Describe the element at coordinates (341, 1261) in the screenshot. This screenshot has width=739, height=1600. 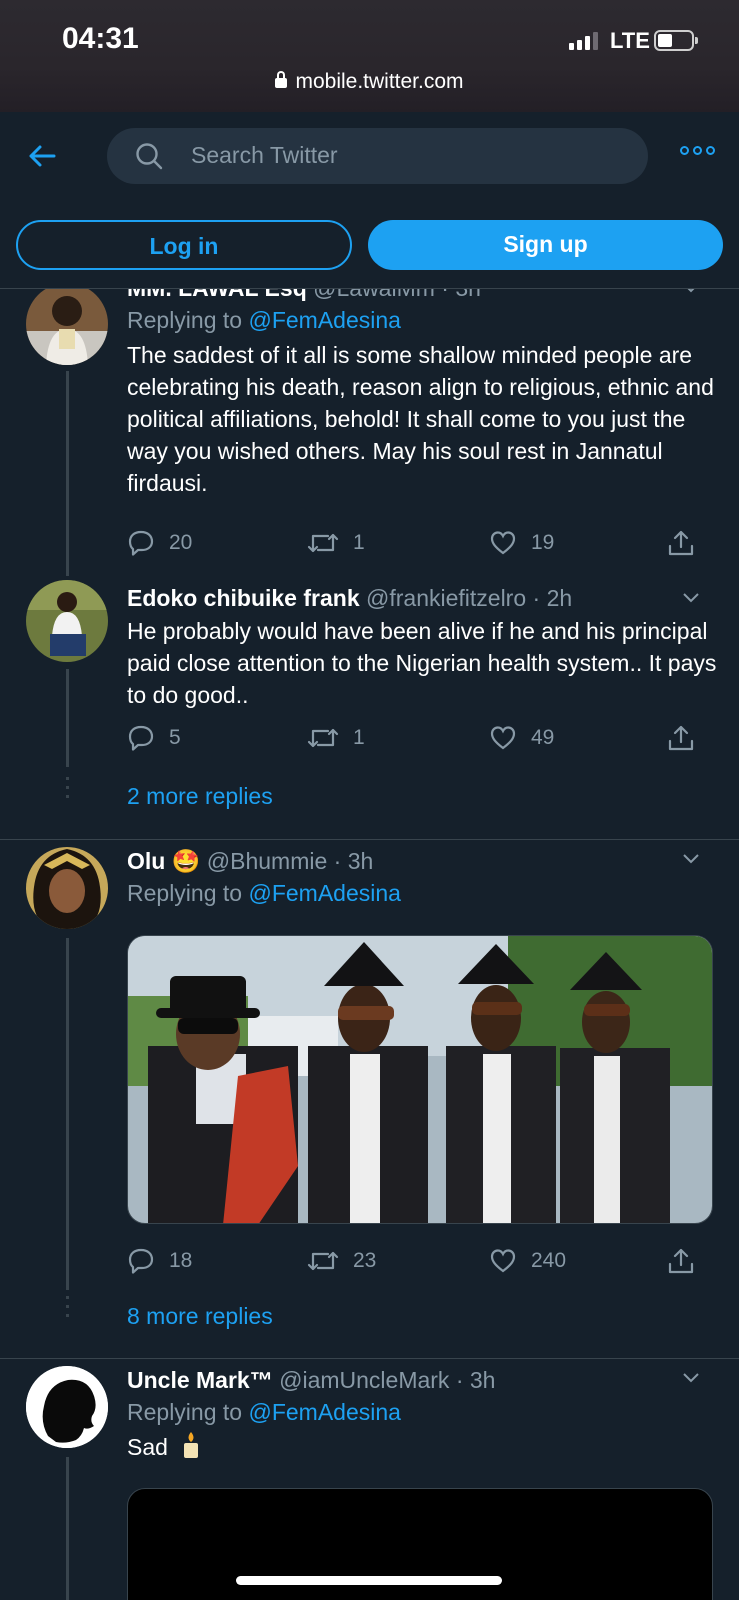
I see `retweet-button: 23` at that location.